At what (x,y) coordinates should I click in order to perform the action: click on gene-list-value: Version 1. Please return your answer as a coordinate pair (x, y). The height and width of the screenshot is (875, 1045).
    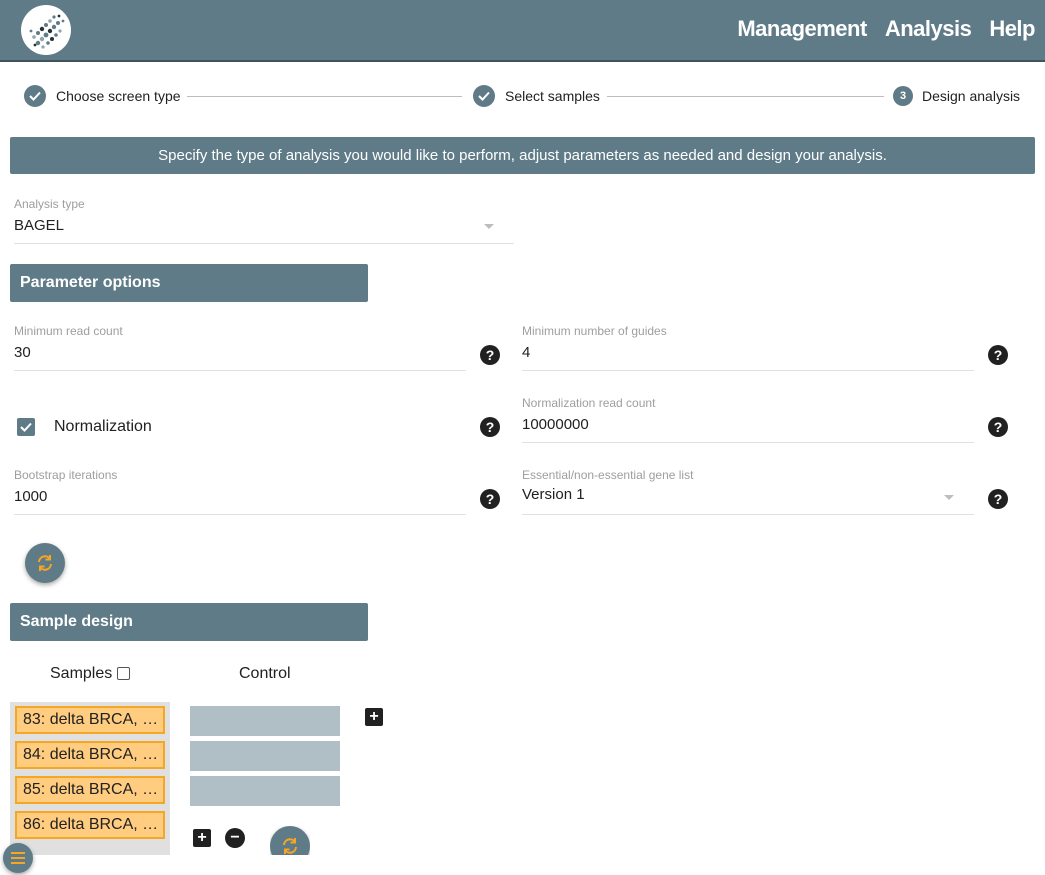
    Looking at the image, I should click on (553, 494).